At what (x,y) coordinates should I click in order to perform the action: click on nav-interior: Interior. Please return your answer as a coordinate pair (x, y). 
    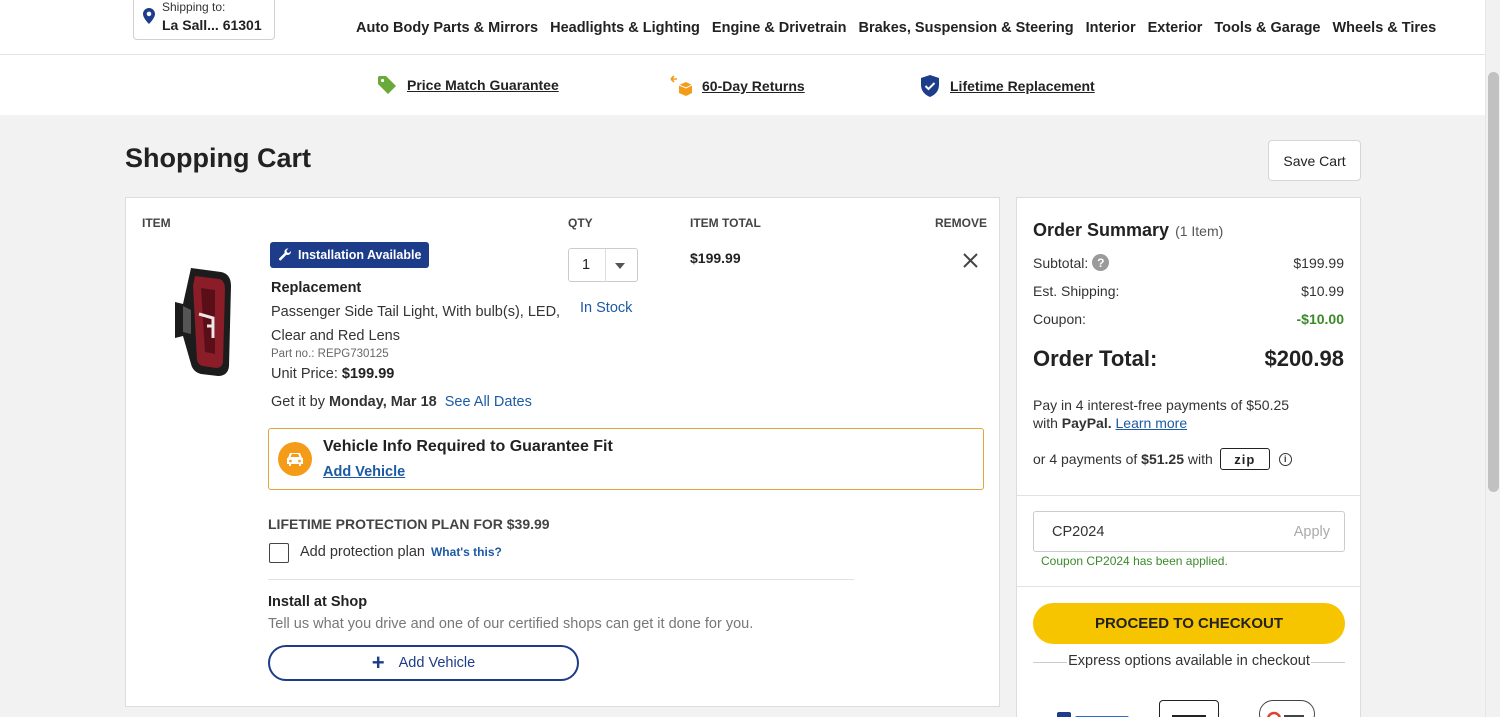
    Looking at the image, I should click on (1111, 28).